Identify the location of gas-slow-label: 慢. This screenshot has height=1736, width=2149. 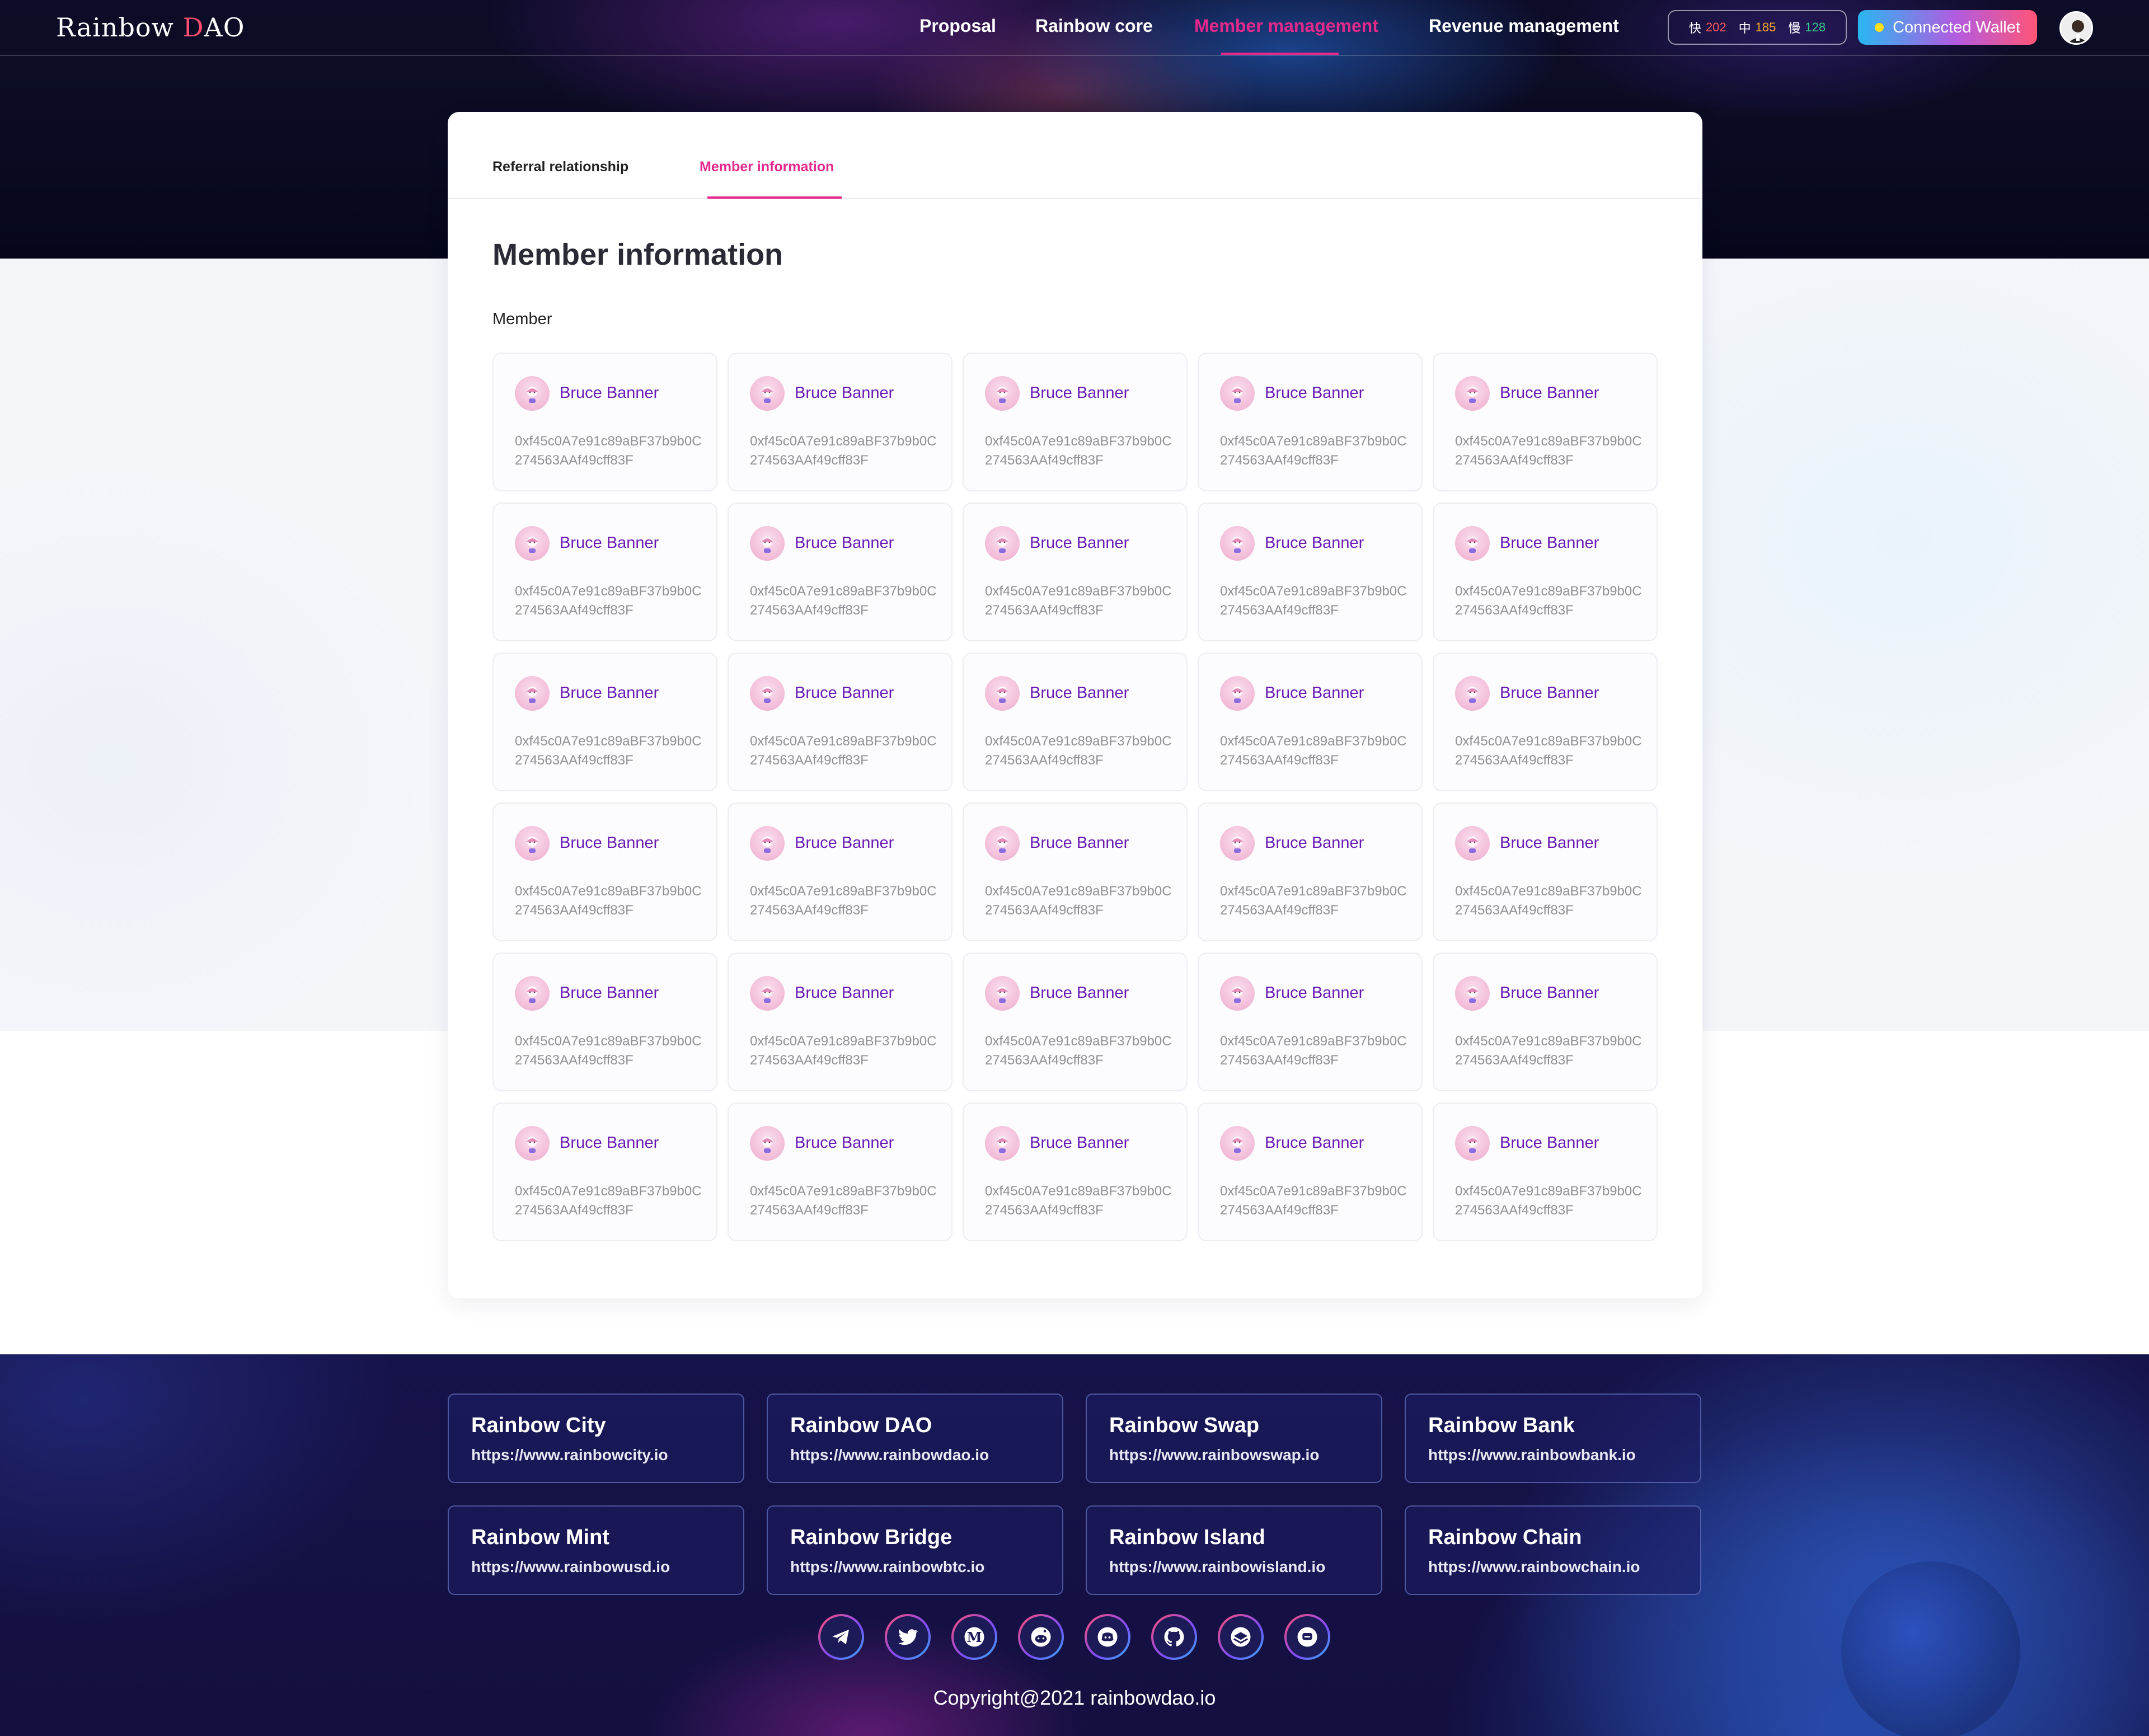
(1794, 28).